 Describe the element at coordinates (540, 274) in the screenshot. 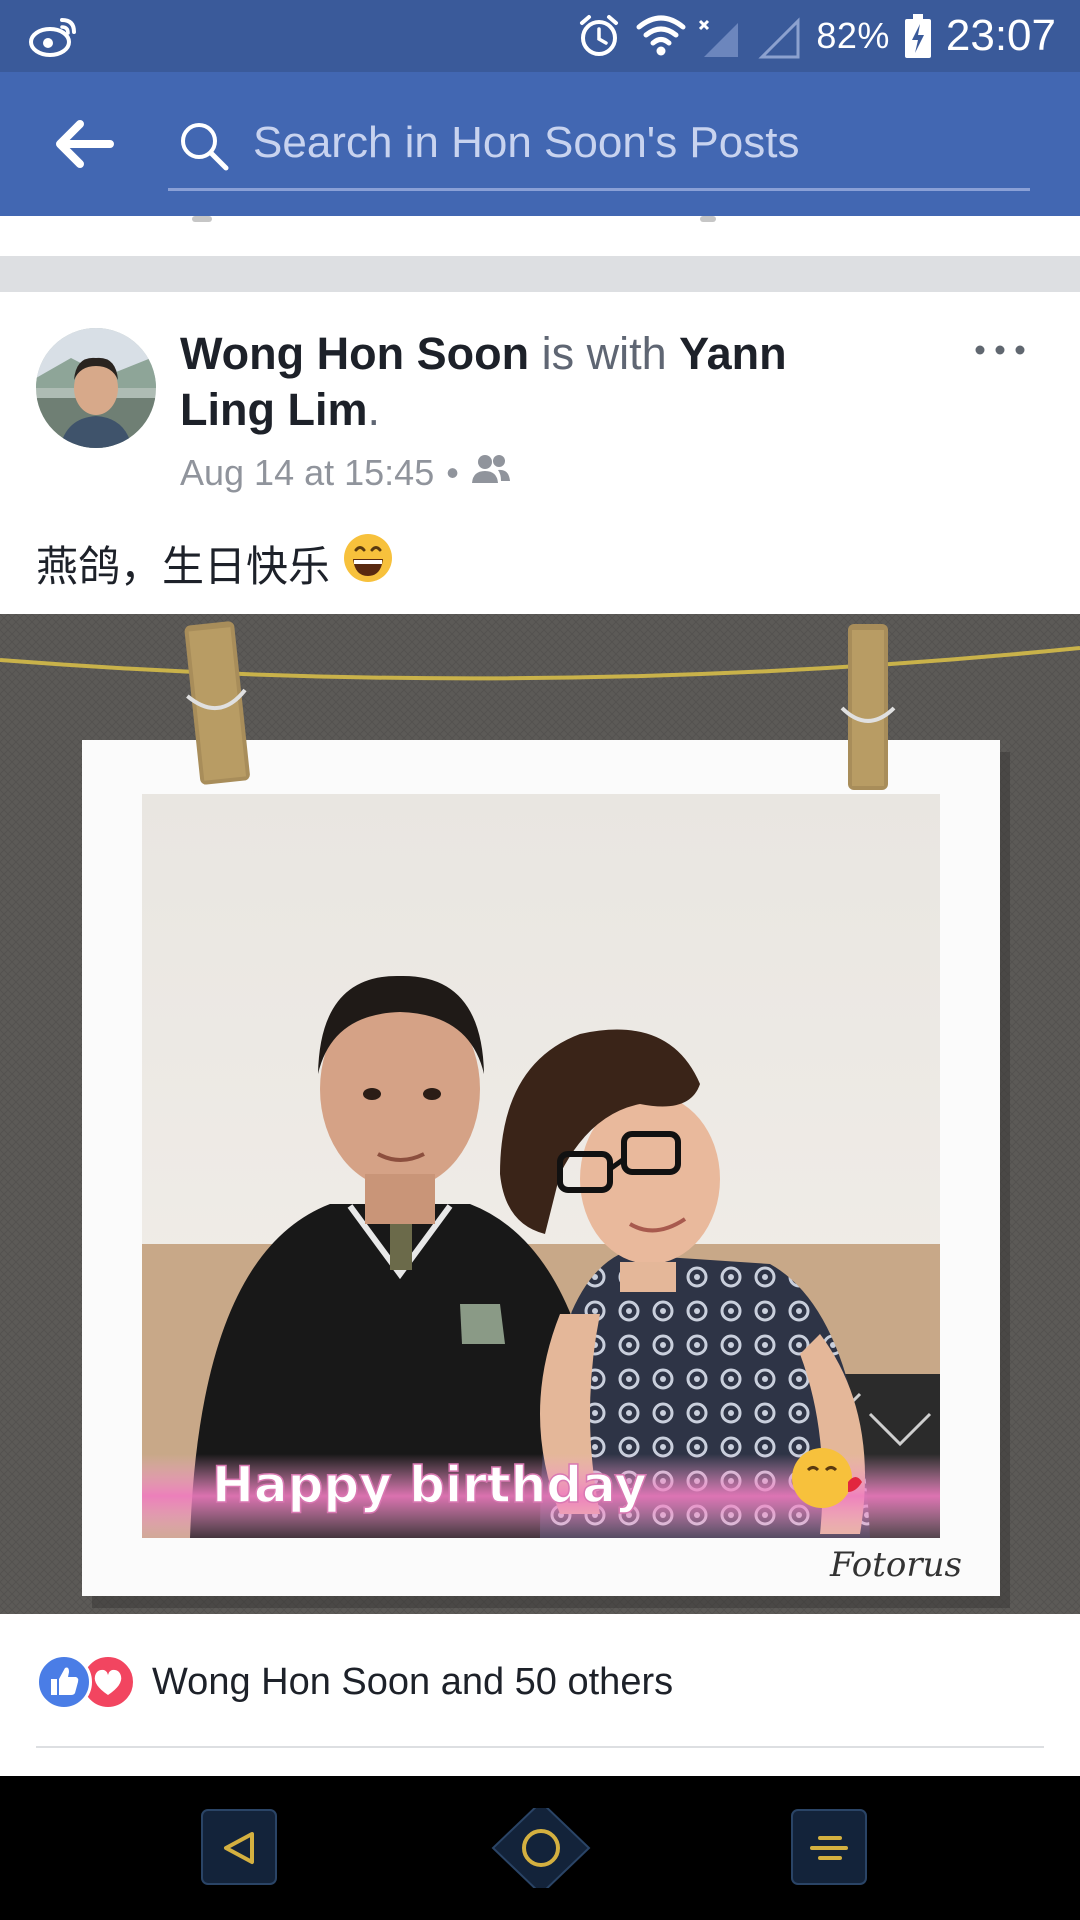

I see `post-separator` at that location.